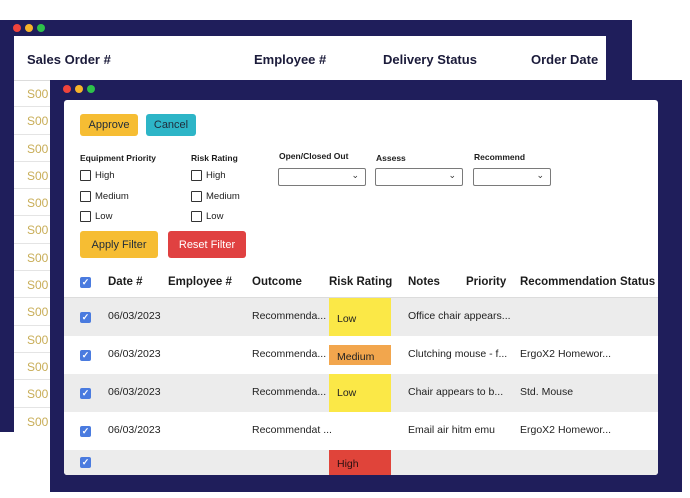  What do you see at coordinates (125, 282) in the screenshot?
I see `col-date: Date #` at bounding box center [125, 282].